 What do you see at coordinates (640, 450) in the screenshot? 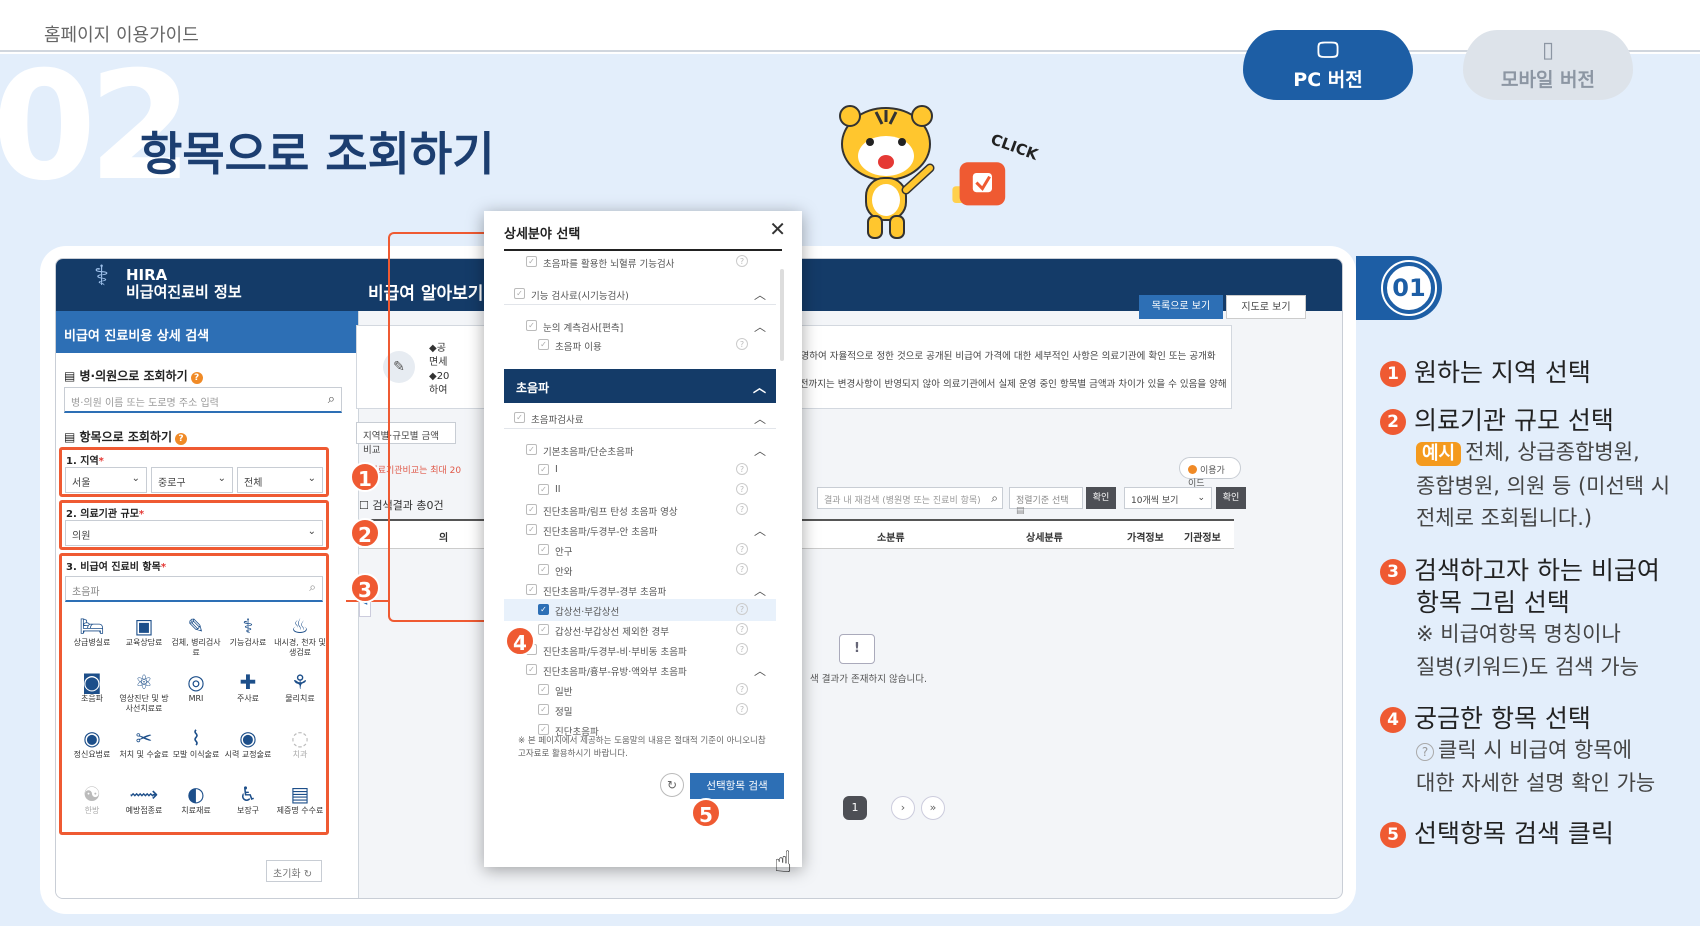
I see `popup-list-item: ✓ 기본초음파/단순초음파 ︿` at bounding box center [640, 450].